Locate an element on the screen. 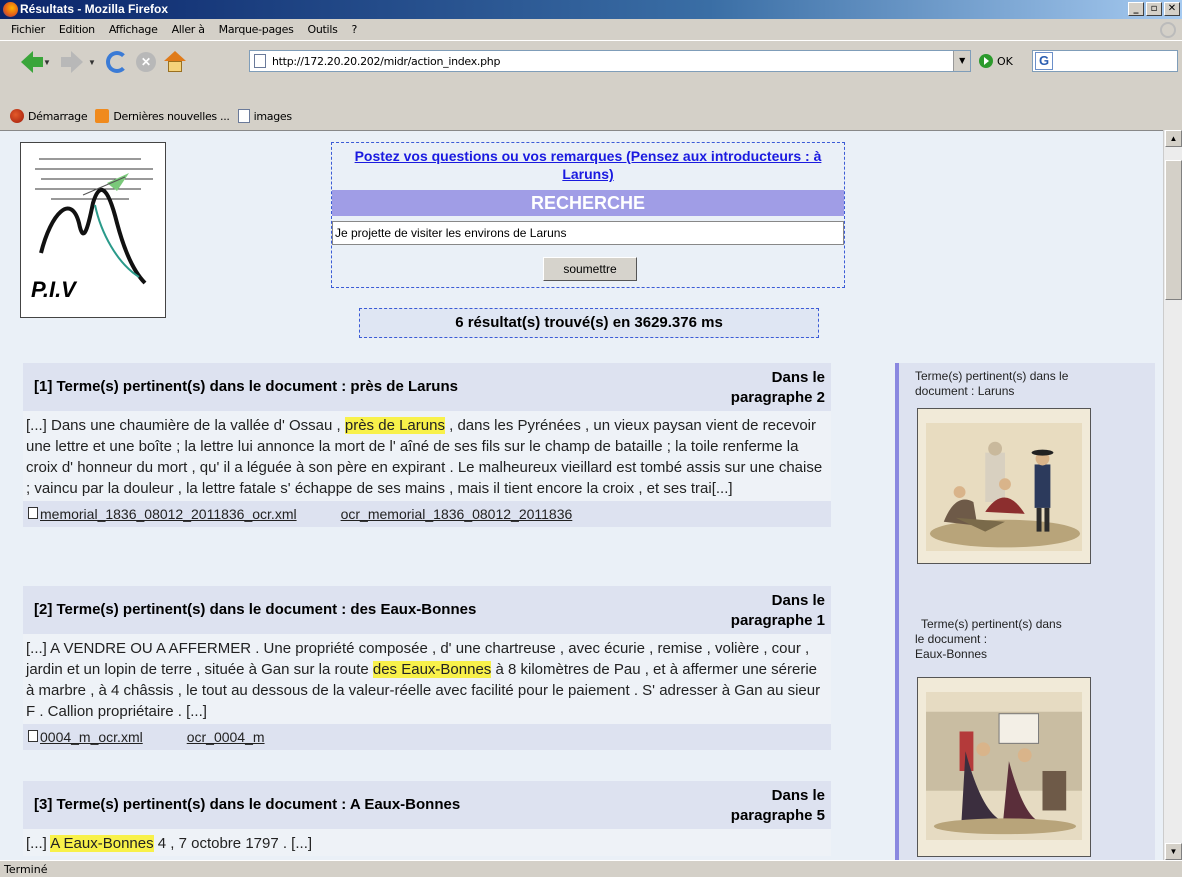 The image size is (1182, 877). go-button: OK is located at coordinates (996, 61).